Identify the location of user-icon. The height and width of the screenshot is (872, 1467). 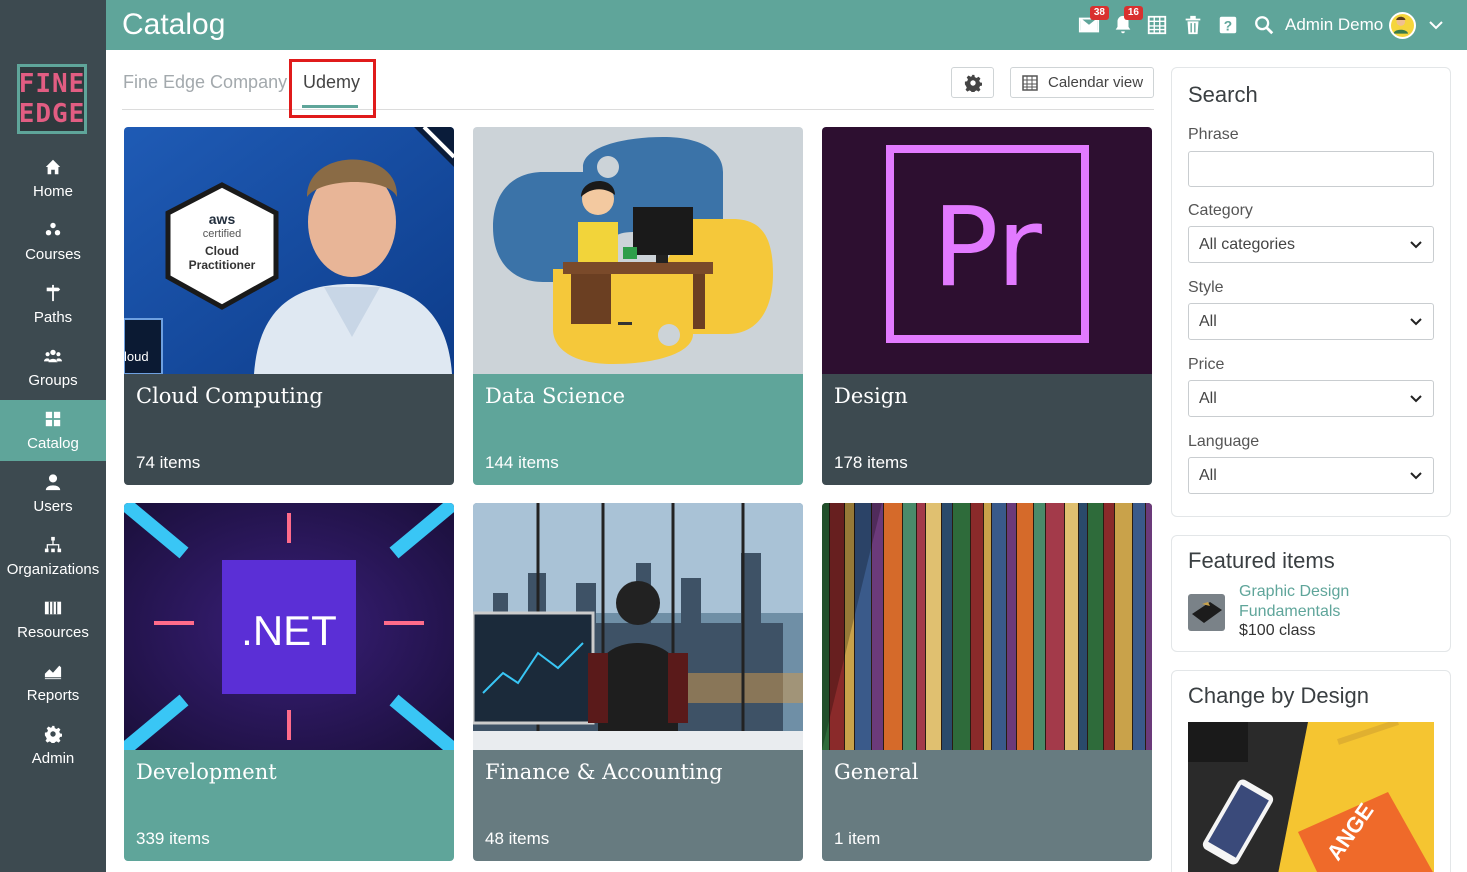
(53, 482).